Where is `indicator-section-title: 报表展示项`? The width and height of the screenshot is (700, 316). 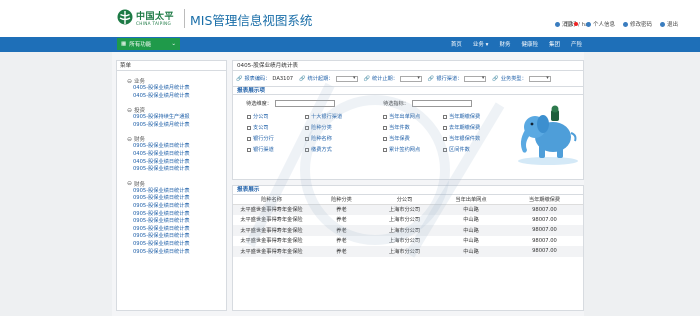 indicator-section-title: 报表展示项 is located at coordinates (408, 90).